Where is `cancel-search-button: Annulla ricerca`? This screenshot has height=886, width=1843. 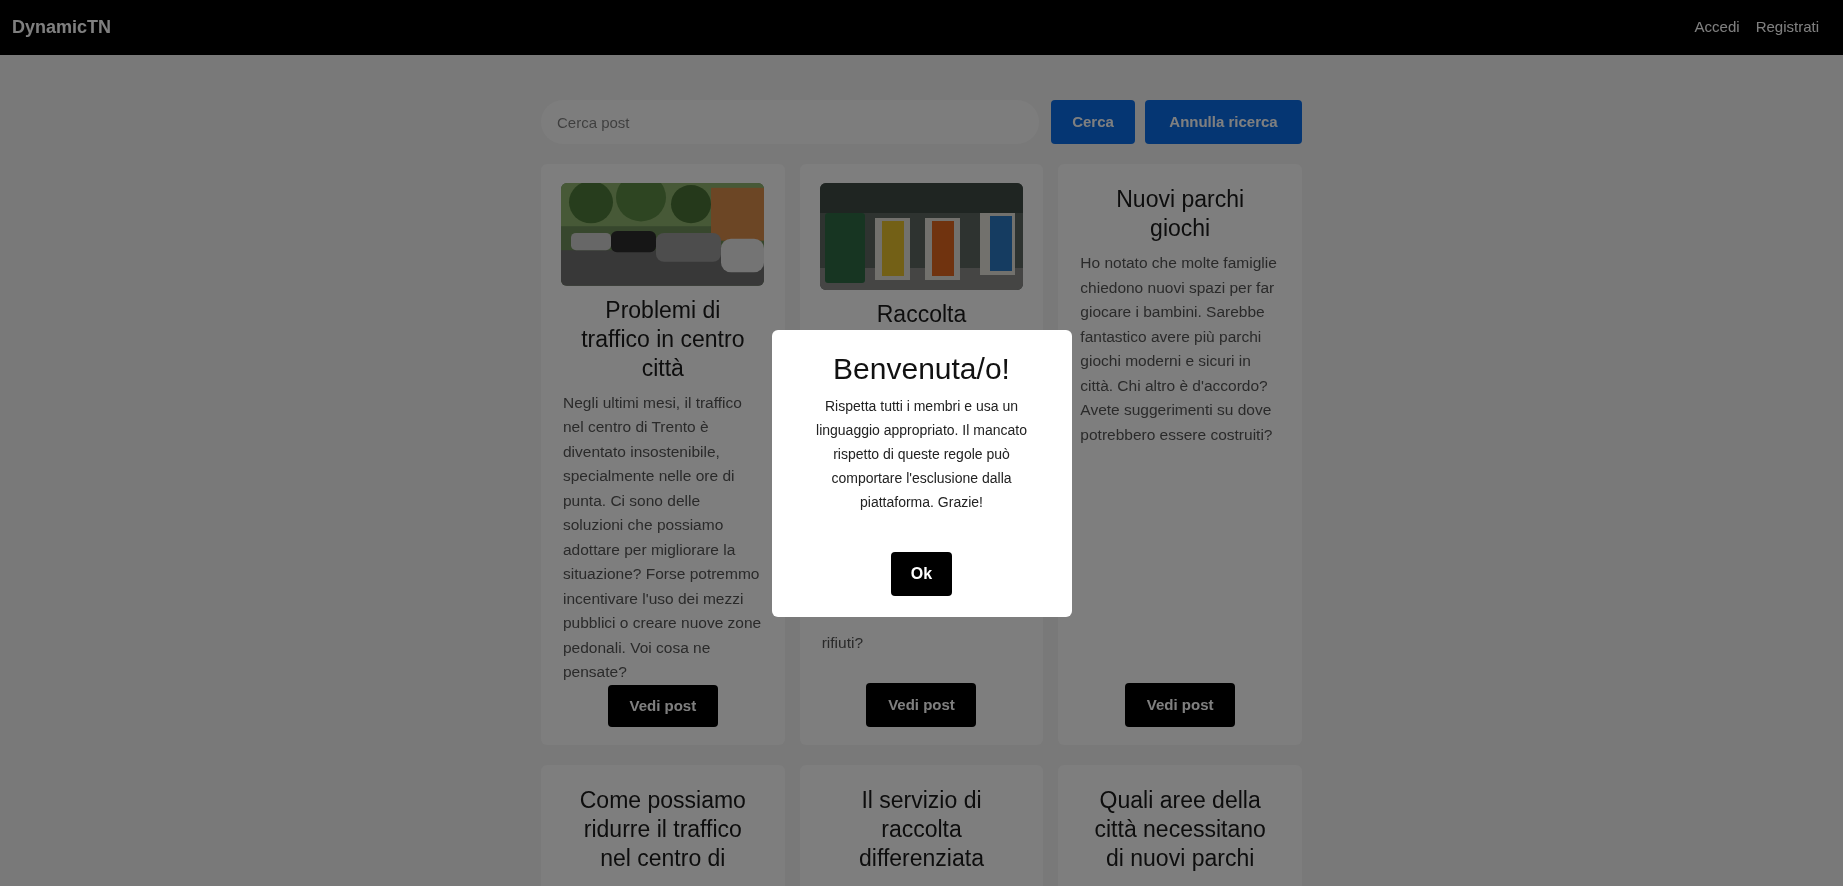 cancel-search-button: Annulla ricerca is located at coordinates (1223, 122).